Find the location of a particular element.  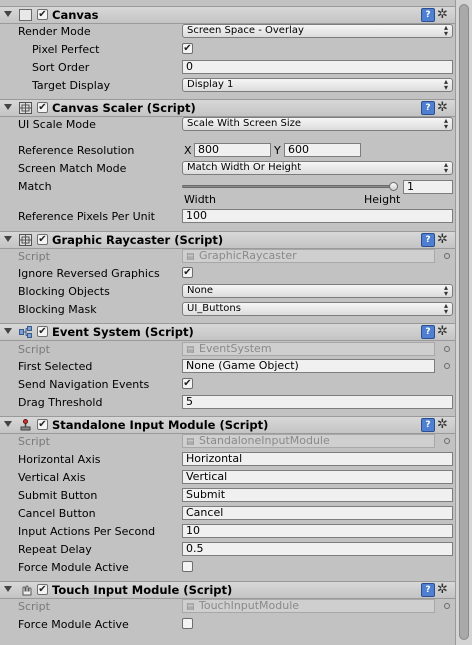

sort-order-field: 0 is located at coordinates (317, 67).